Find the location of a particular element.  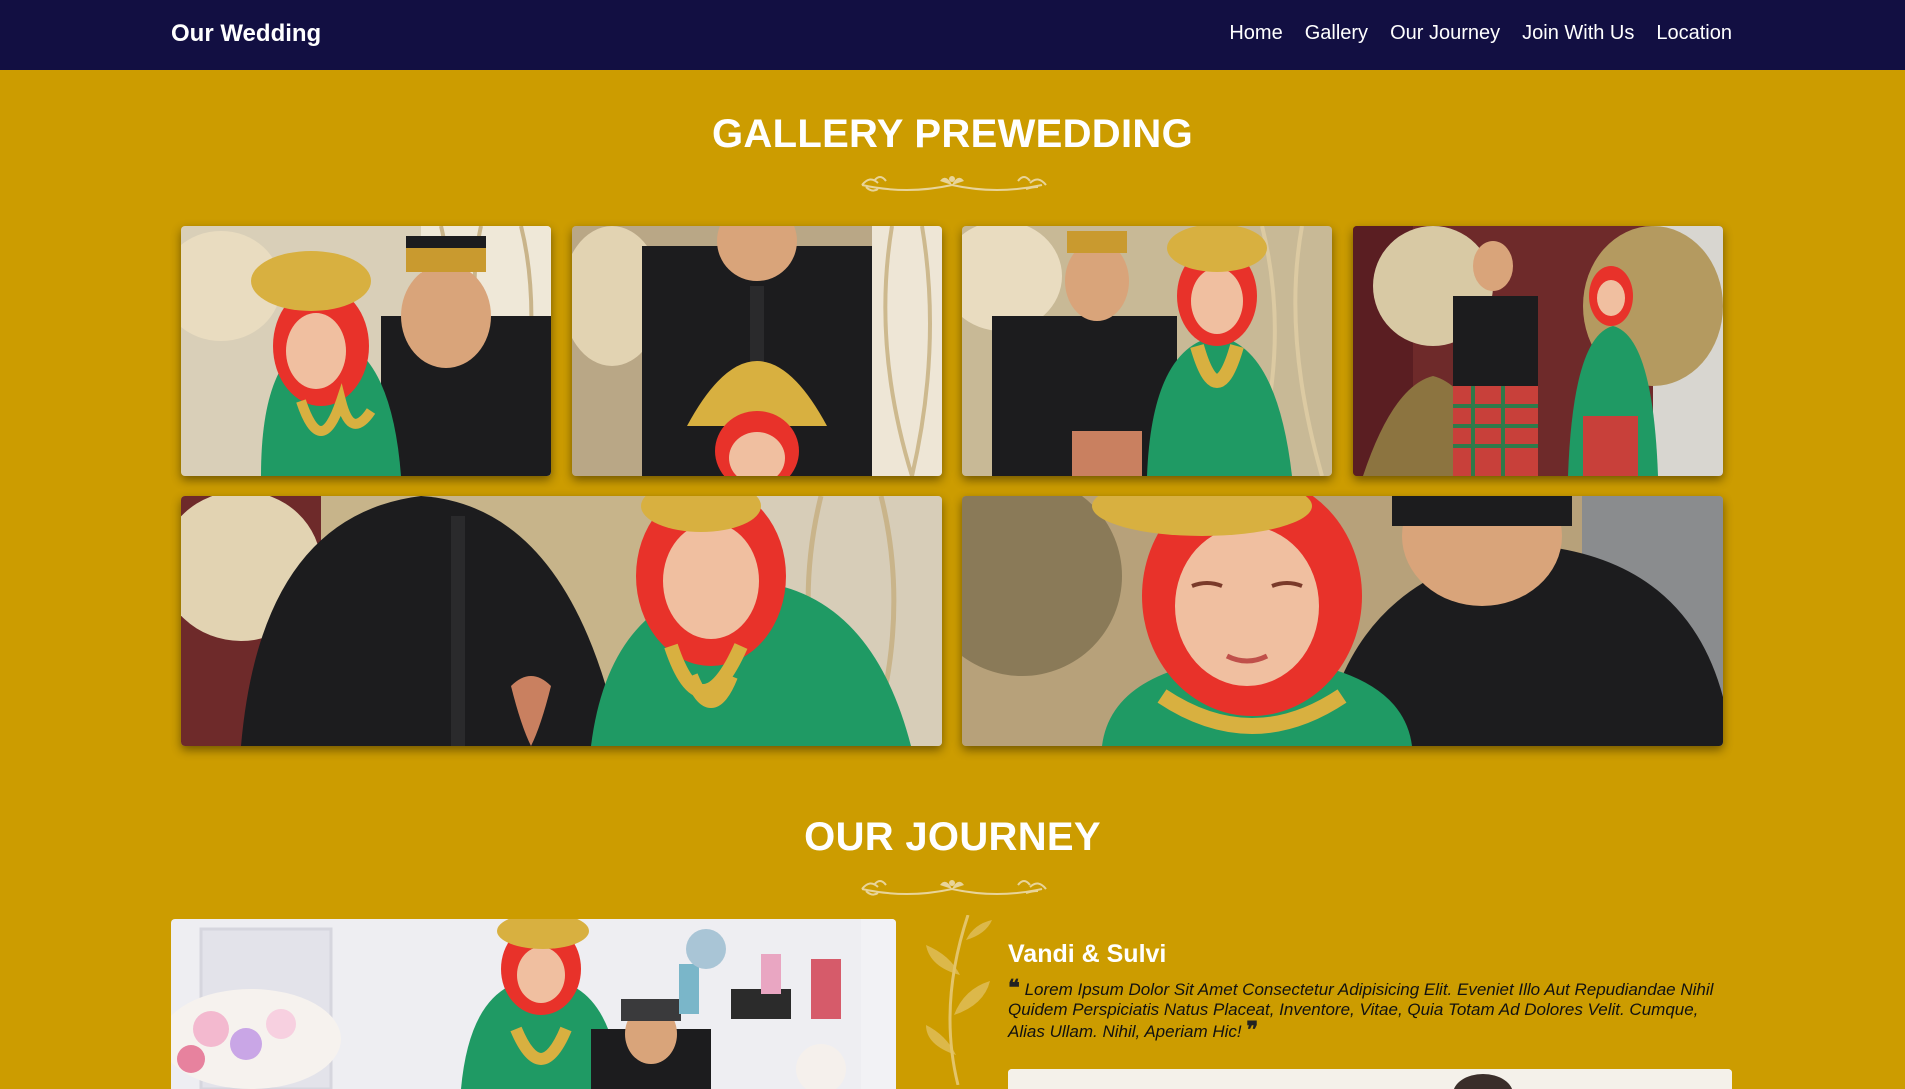

nav-link-location: Location is located at coordinates (1694, 33).